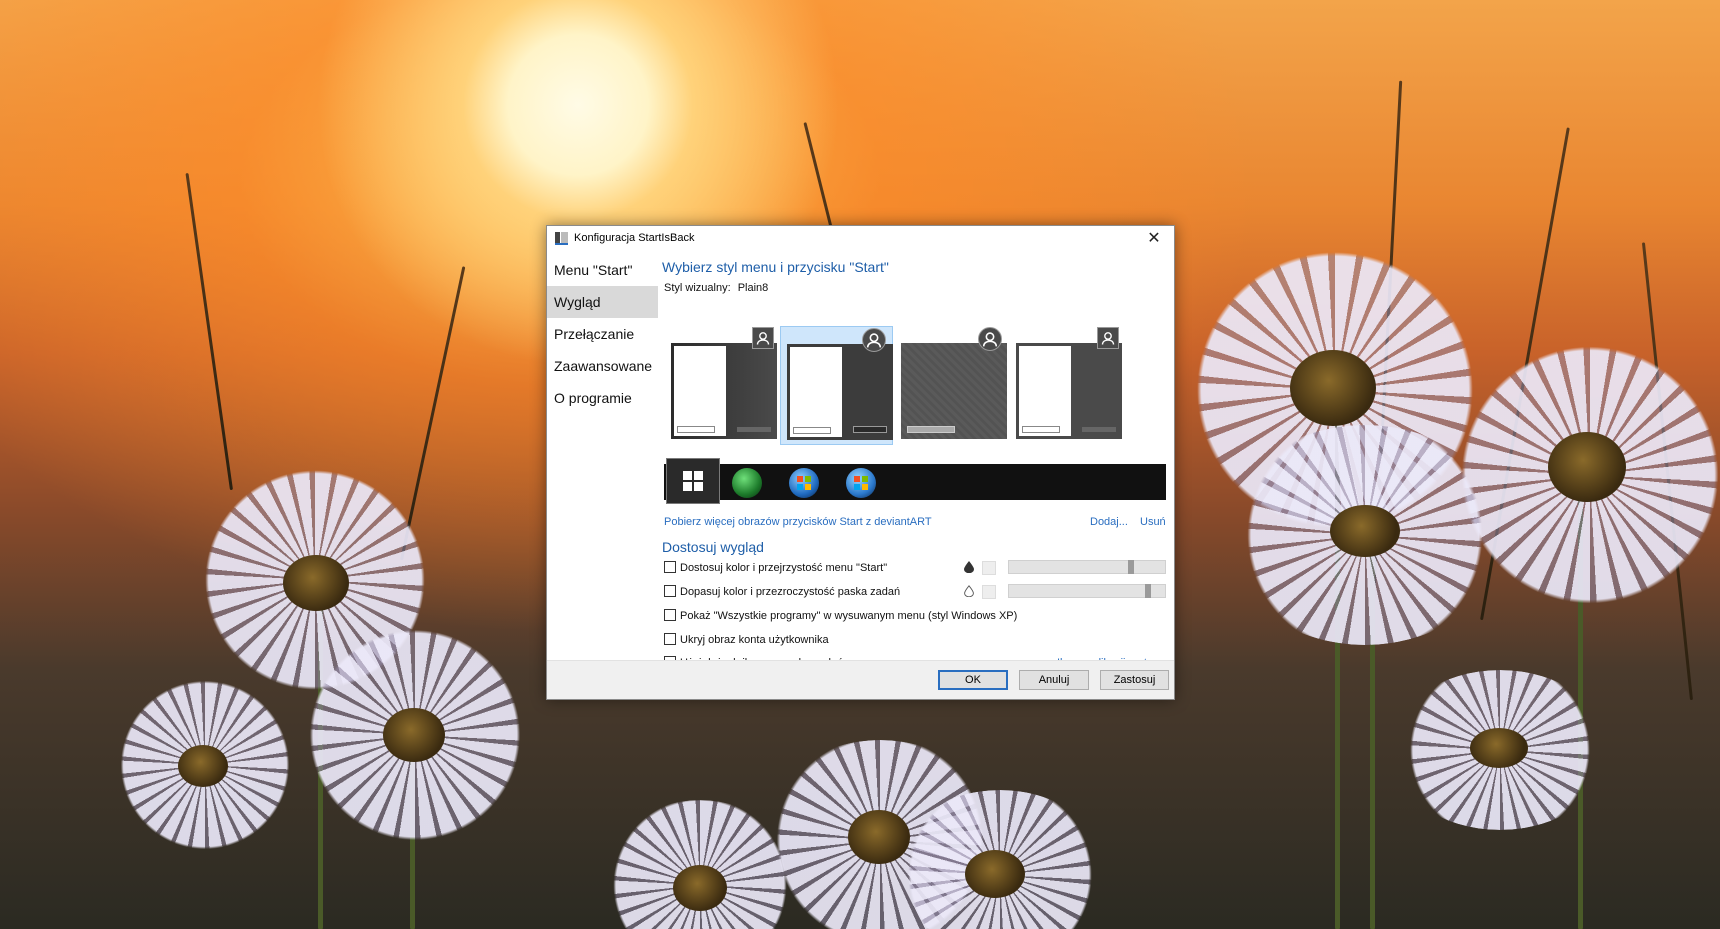  I want to click on windows8-start-orb, so click(693, 481).